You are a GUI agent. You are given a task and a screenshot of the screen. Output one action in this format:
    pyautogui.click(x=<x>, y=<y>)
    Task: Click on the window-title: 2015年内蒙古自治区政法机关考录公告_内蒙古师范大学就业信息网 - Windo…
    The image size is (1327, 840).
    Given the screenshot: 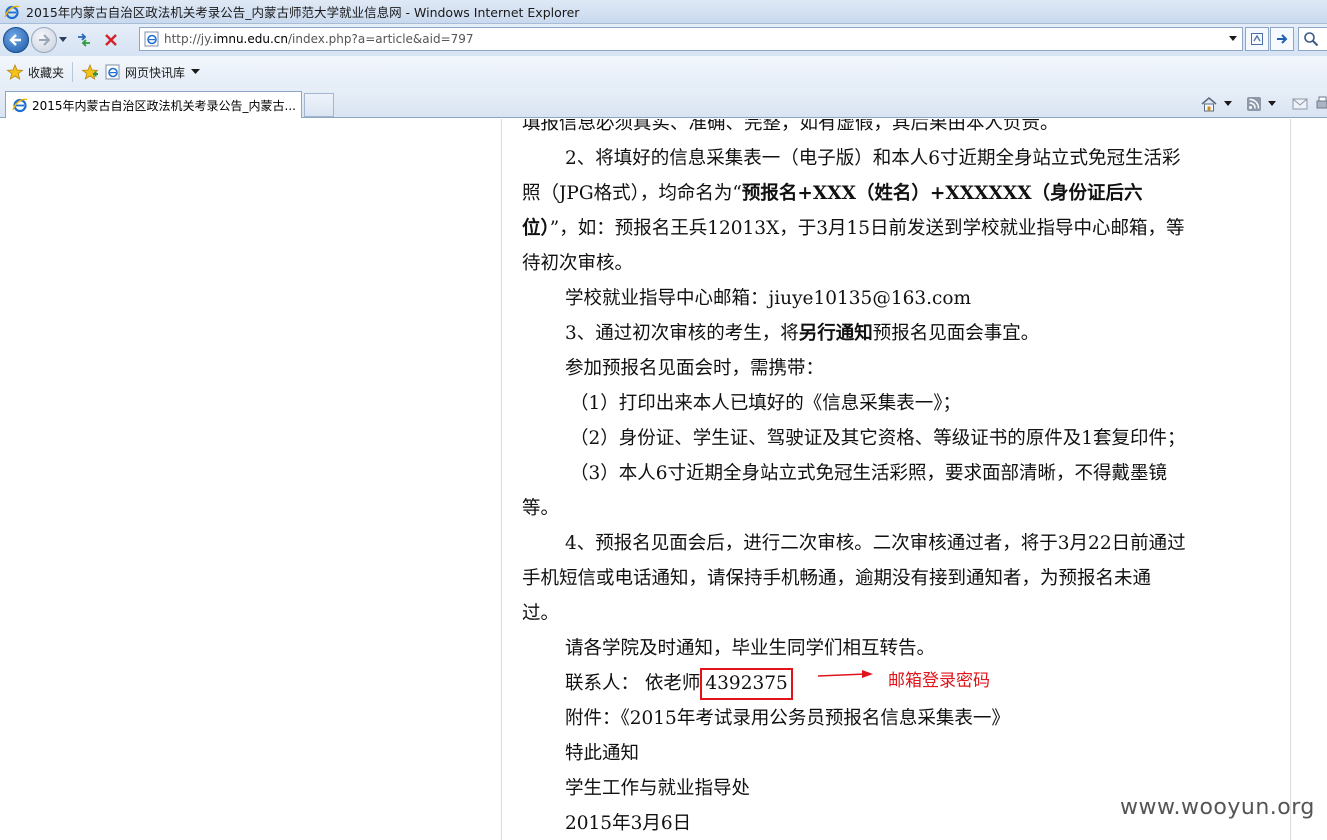 What is the action you would take?
    pyautogui.click(x=303, y=12)
    